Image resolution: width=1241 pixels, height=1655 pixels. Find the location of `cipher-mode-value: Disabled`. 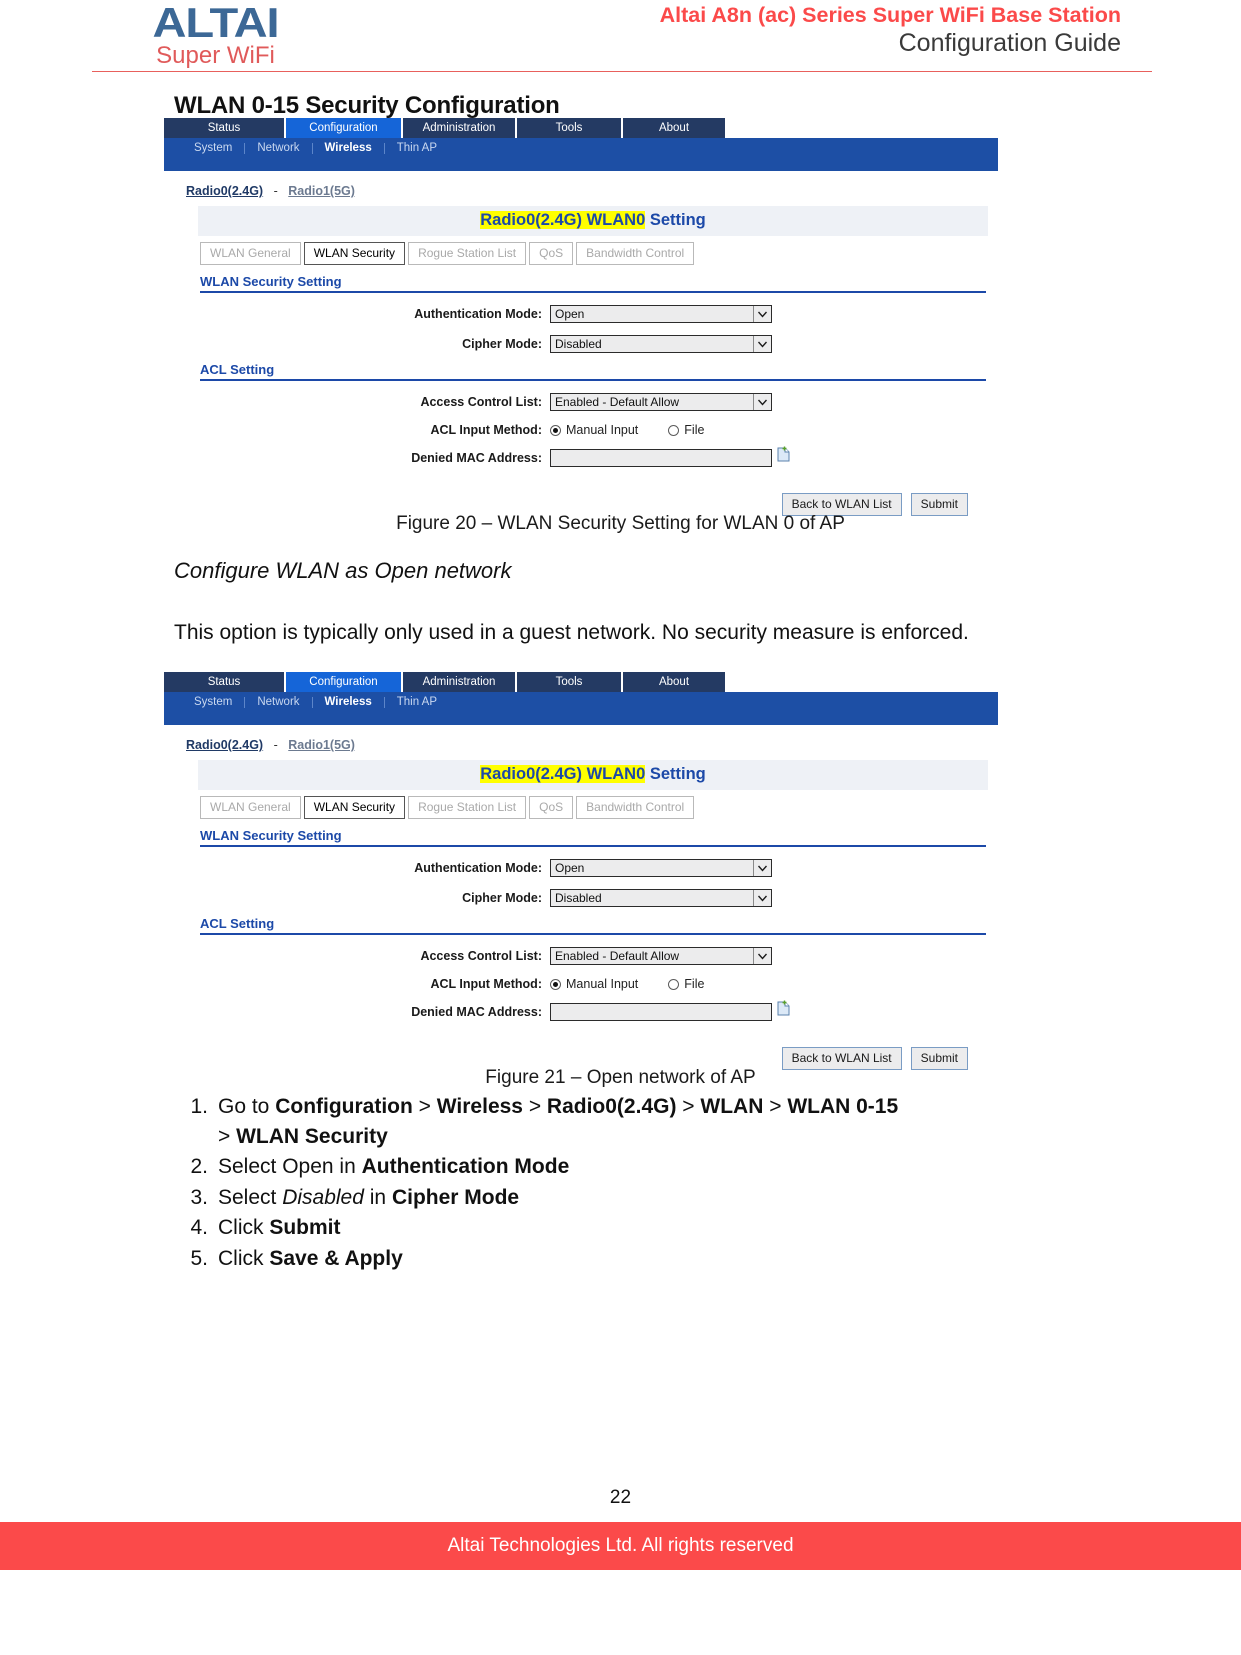

cipher-mode-value: Disabled is located at coordinates (578, 898).